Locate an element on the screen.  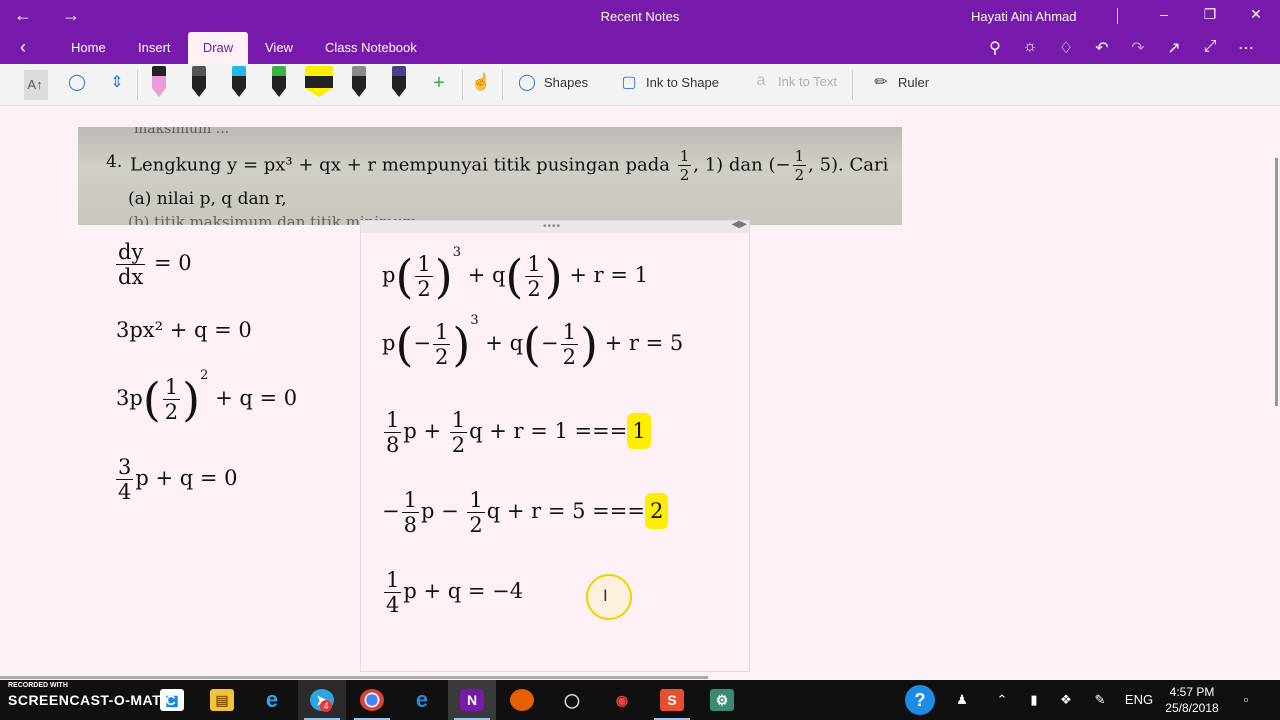
vertical-scrollbar is located at coordinates (1276, 282).